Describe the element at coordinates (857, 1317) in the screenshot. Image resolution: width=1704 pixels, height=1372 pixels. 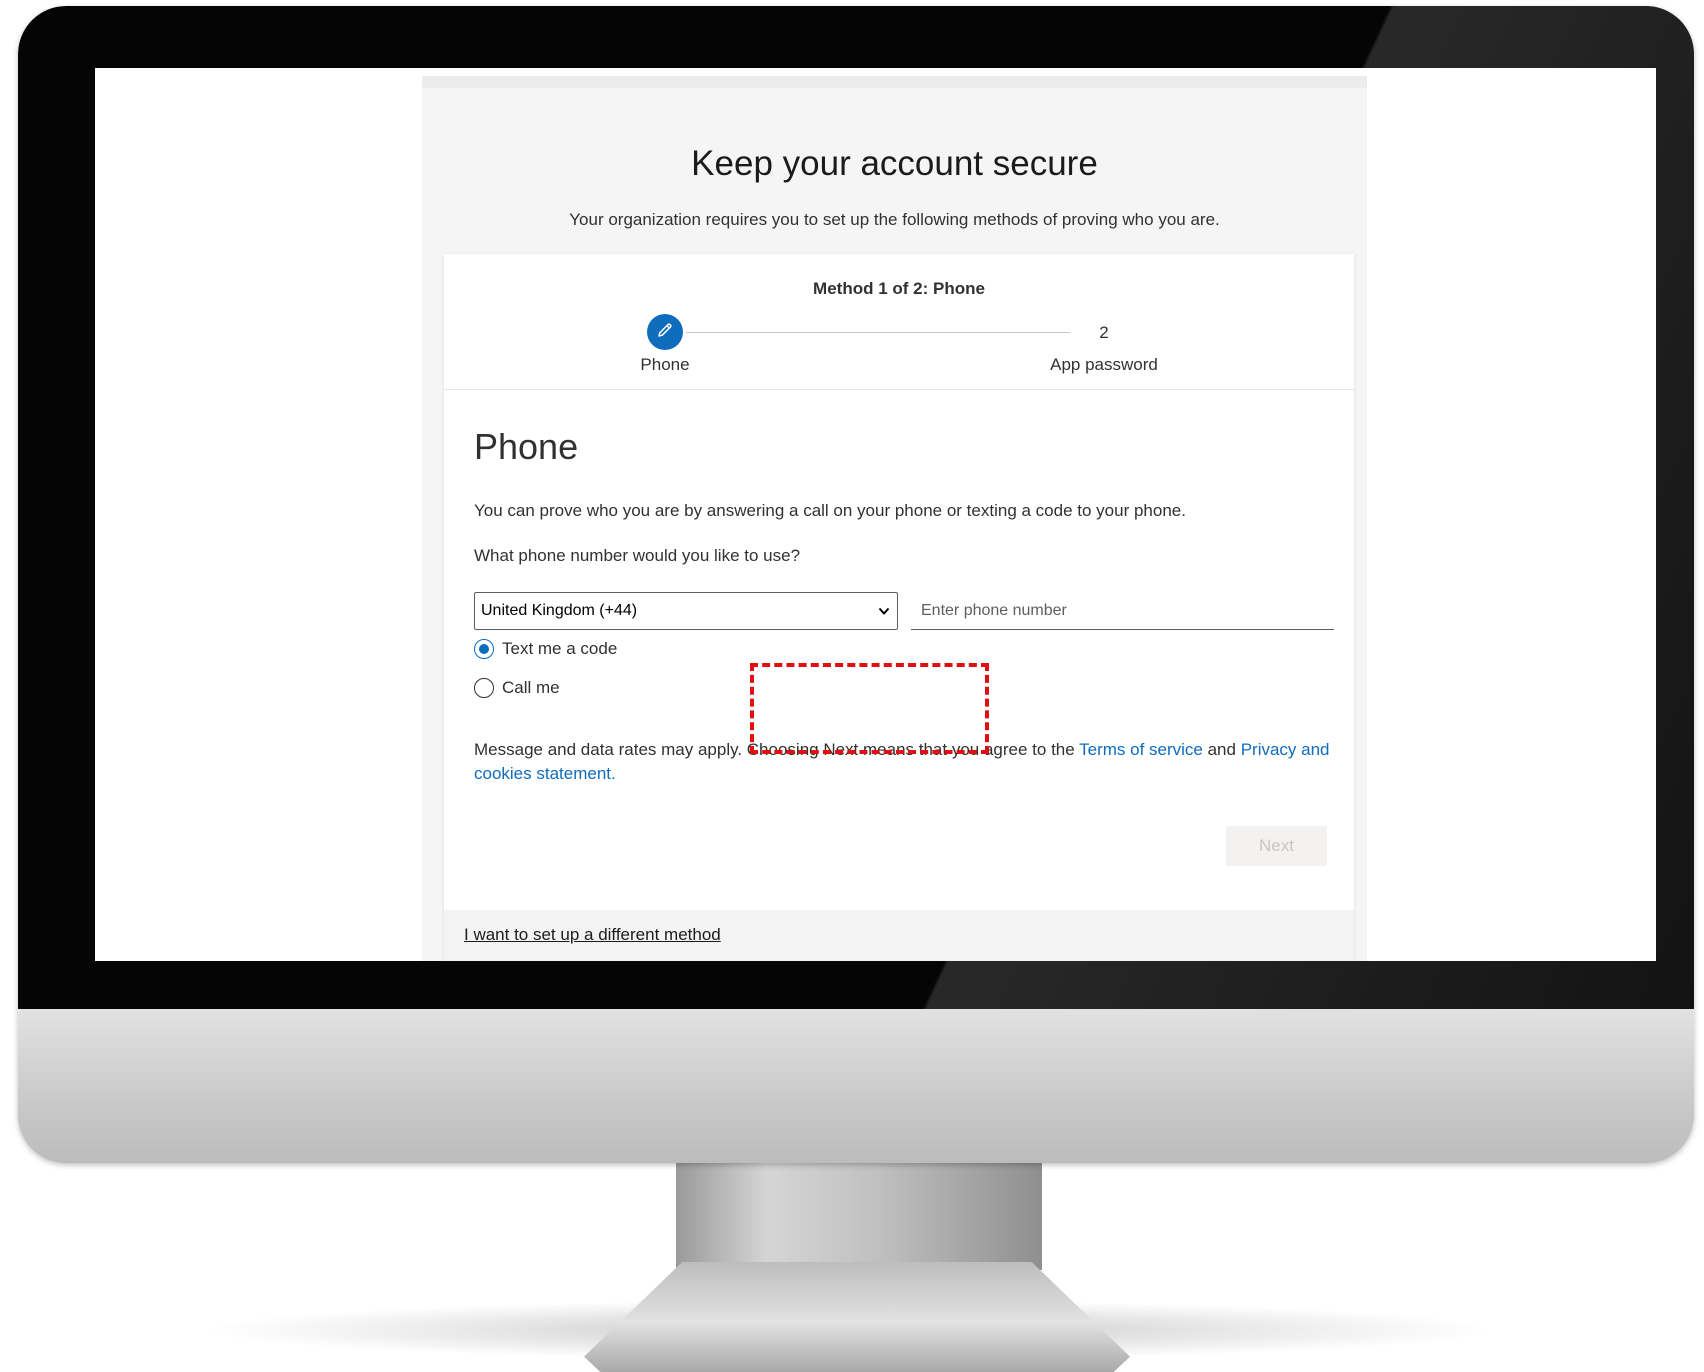
I see `monitor-stand-base` at that location.